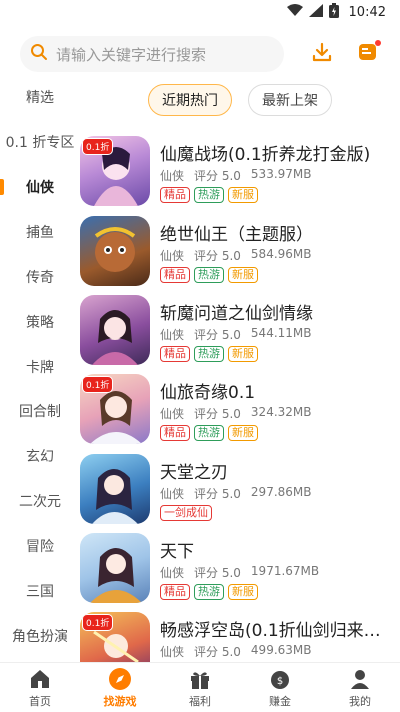 The height and width of the screenshot is (712, 400). I want to click on search-placeholder: 请输入关键字进行搜索, so click(131, 54).